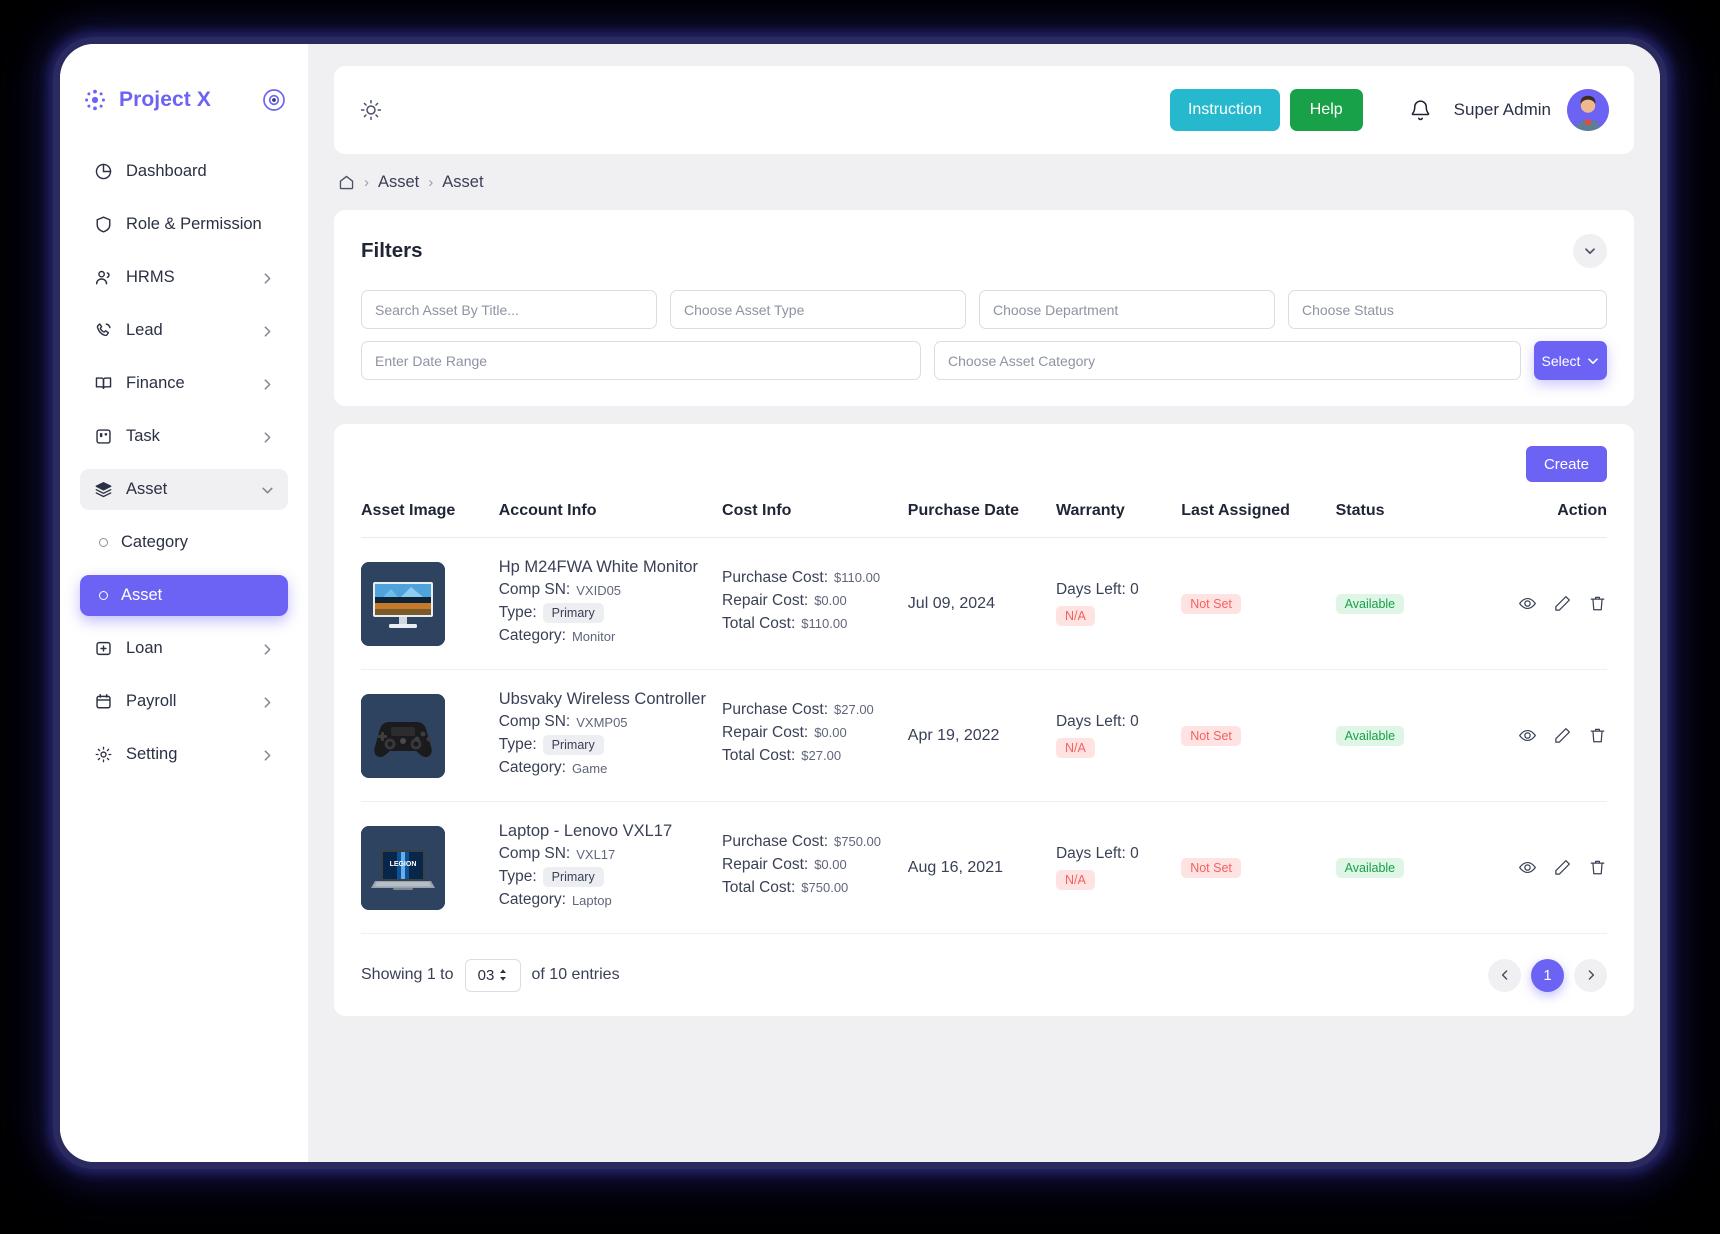 This screenshot has width=1720, height=1234. I want to click on days-left-label: Days Left:, so click(1090, 853).